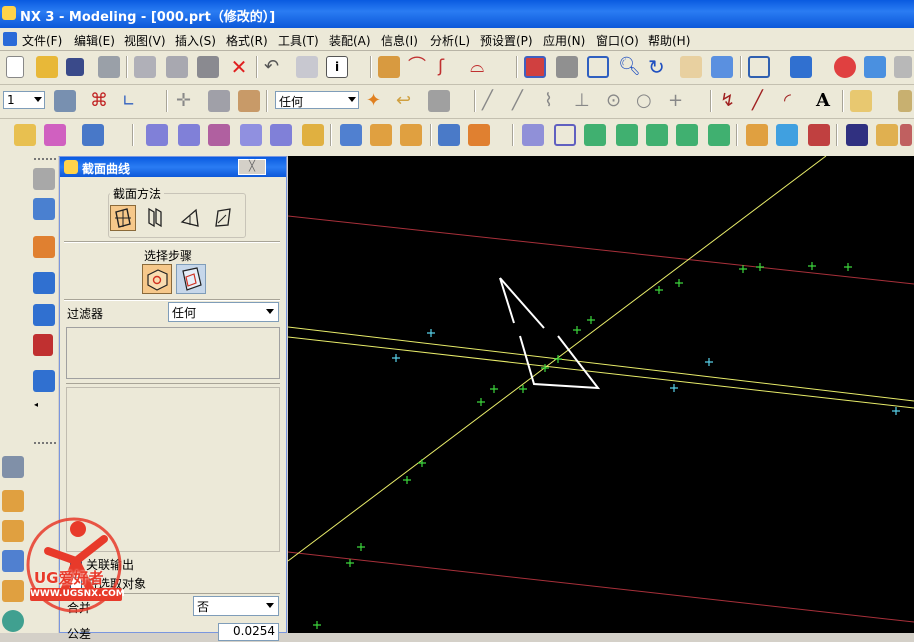  I want to click on curvature-icon, so click(787, 135).